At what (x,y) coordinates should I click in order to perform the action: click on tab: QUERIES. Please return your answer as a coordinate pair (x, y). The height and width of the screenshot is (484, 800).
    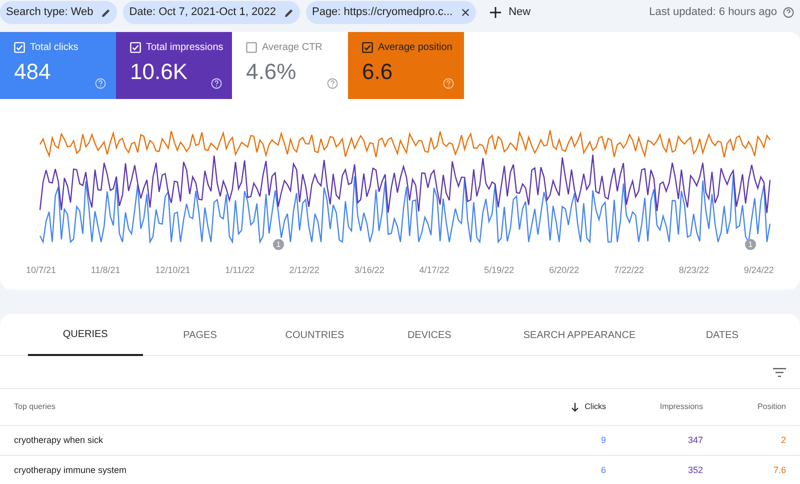
    Looking at the image, I should click on (85, 335).